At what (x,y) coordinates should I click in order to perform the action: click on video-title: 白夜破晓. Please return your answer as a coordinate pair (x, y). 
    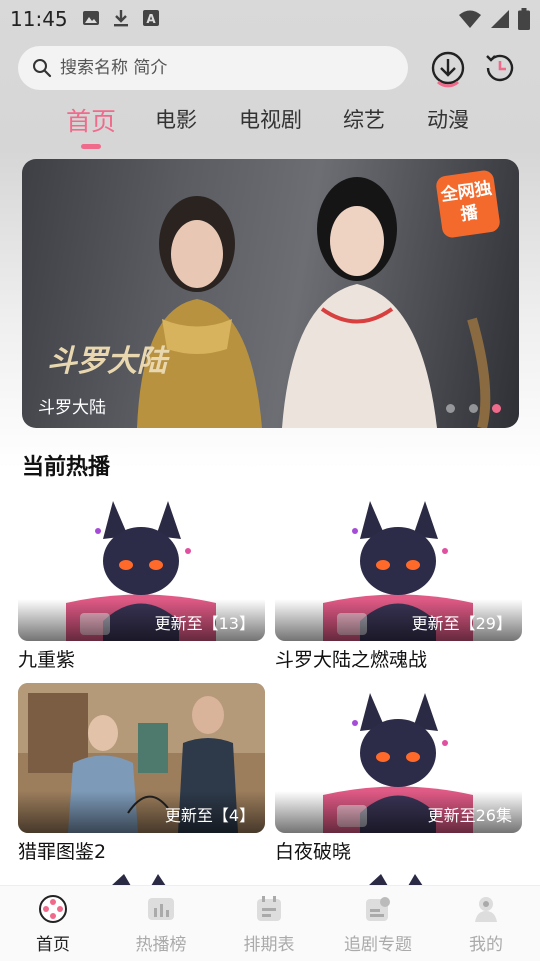
    Looking at the image, I should click on (398, 850).